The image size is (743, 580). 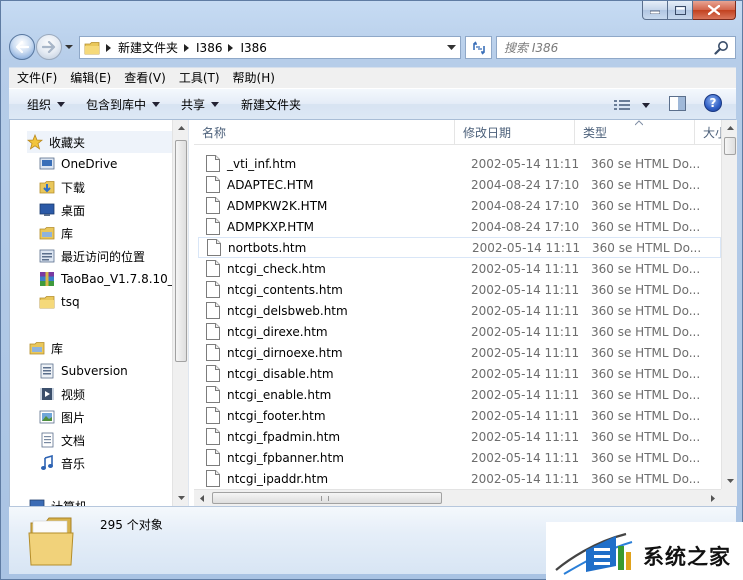 I want to click on minimize-button, so click(x=655, y=10).